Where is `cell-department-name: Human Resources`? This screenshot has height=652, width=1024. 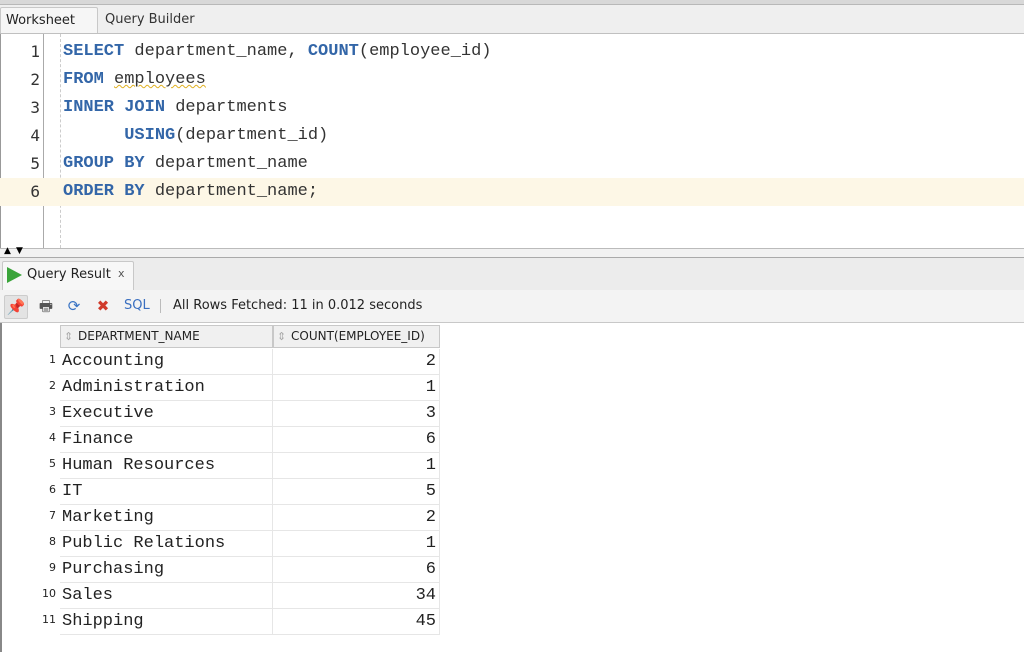 cell-department-name: Human Resources is located at coordinates (166, 466).